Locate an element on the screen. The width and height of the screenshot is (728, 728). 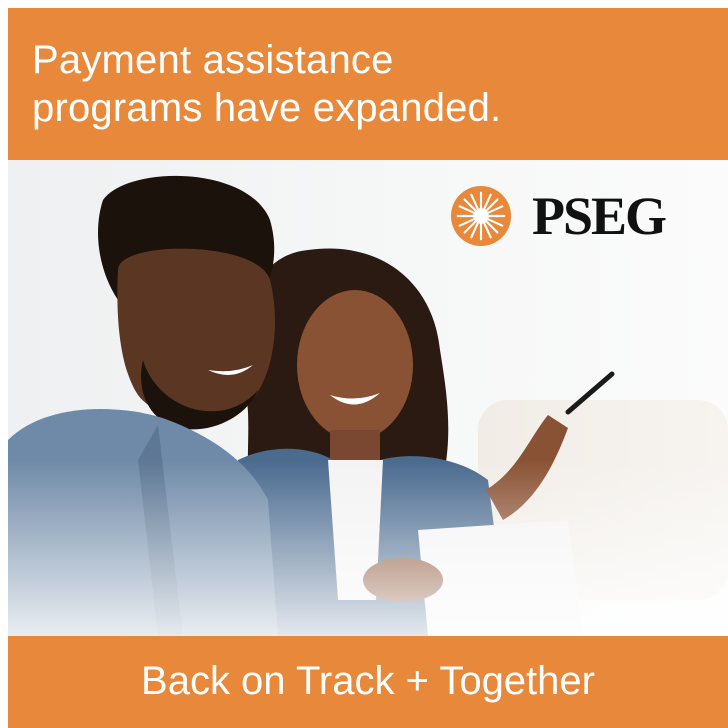
pseg-logo: PSEG is located at coordinates (558, 216).